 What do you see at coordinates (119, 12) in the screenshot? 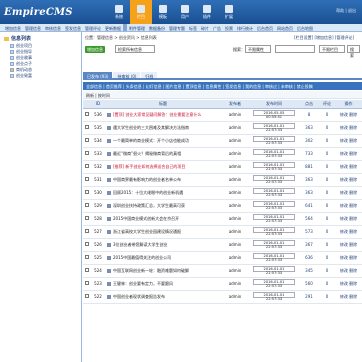
I see `top-nav-item: 系统` at bounding box center [119, 12].